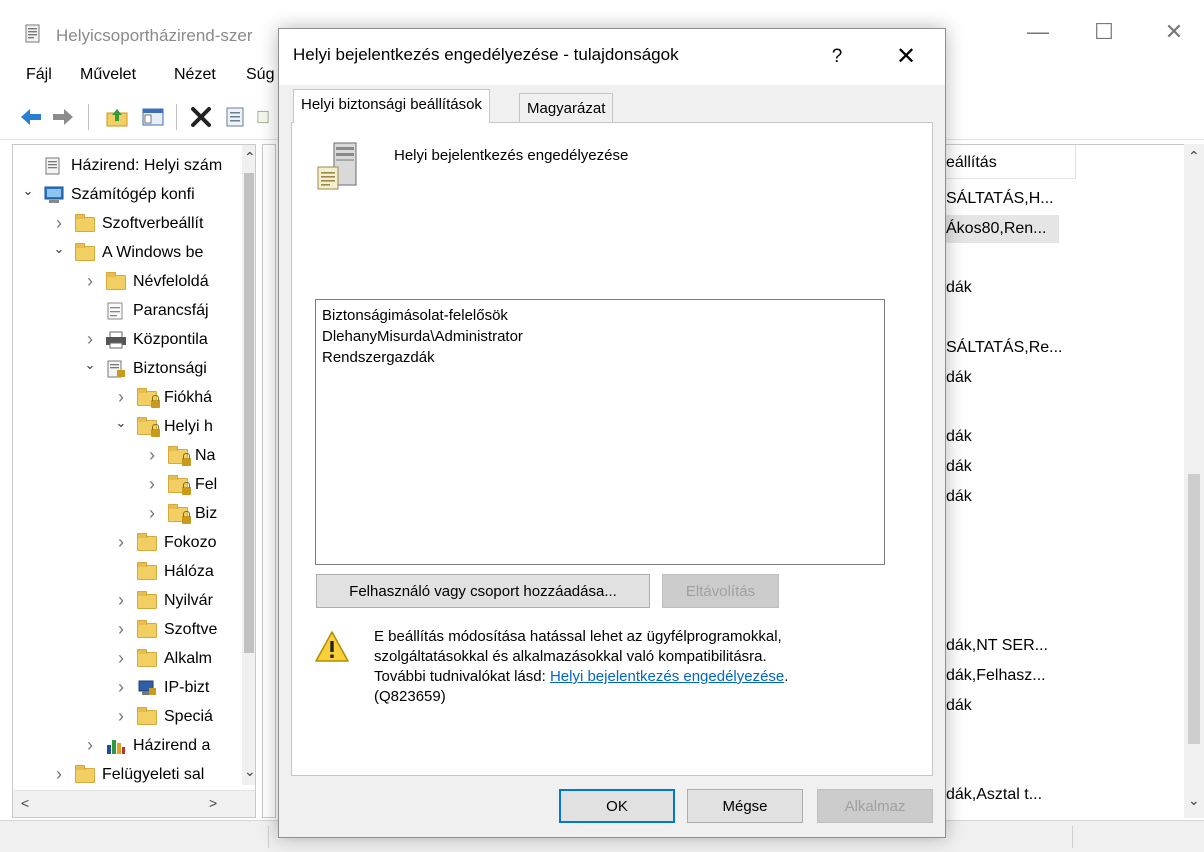 The width and height of the screenshot is (1204, 852). Describe the element at coordinates (163, 716) in the screenshot. I see `tree-item: › Speciá` at that location.